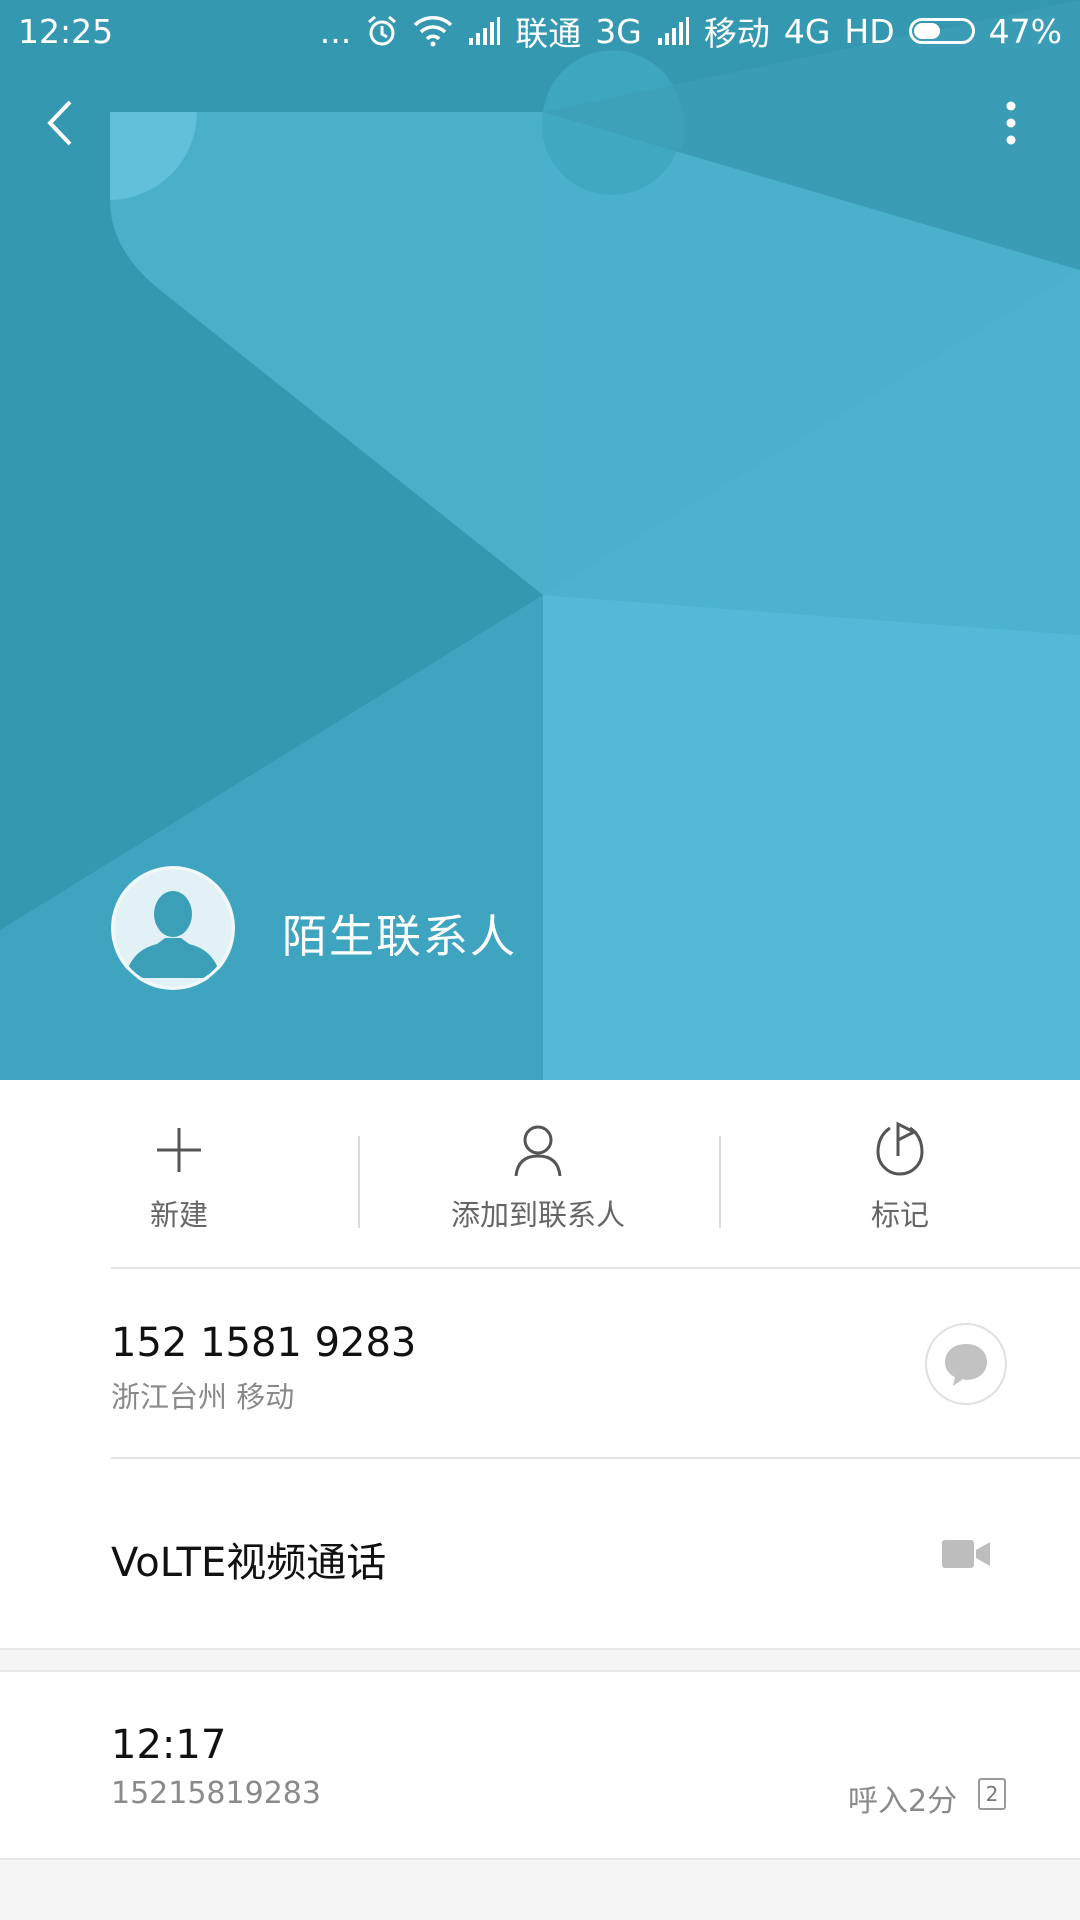 The width and height of the screenshot is (1080, 1920). I want to click on mark-label: 标记, so click(899, 1215).